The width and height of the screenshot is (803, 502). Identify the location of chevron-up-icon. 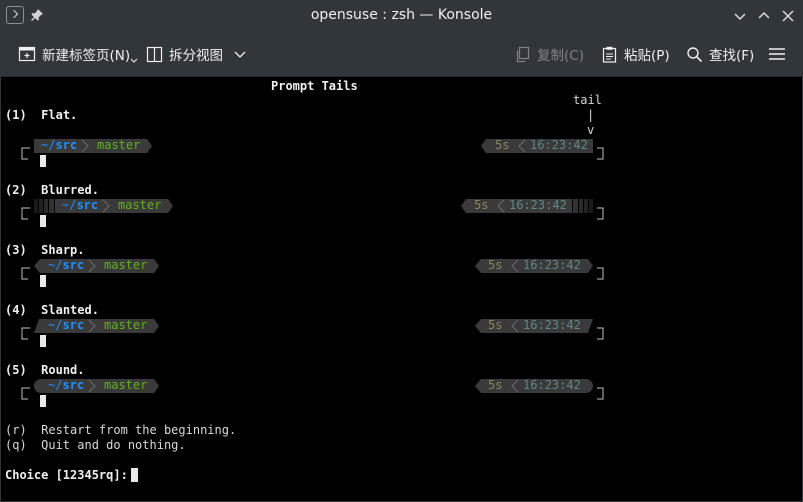
(764, 15).